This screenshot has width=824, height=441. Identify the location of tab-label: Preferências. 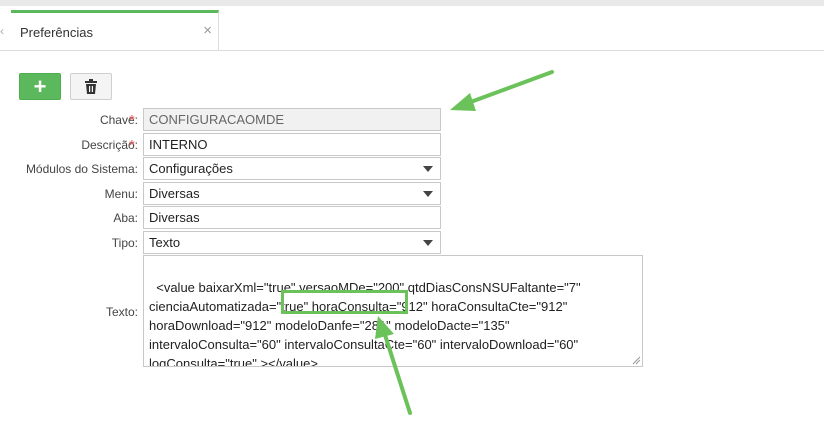
(56, 32).